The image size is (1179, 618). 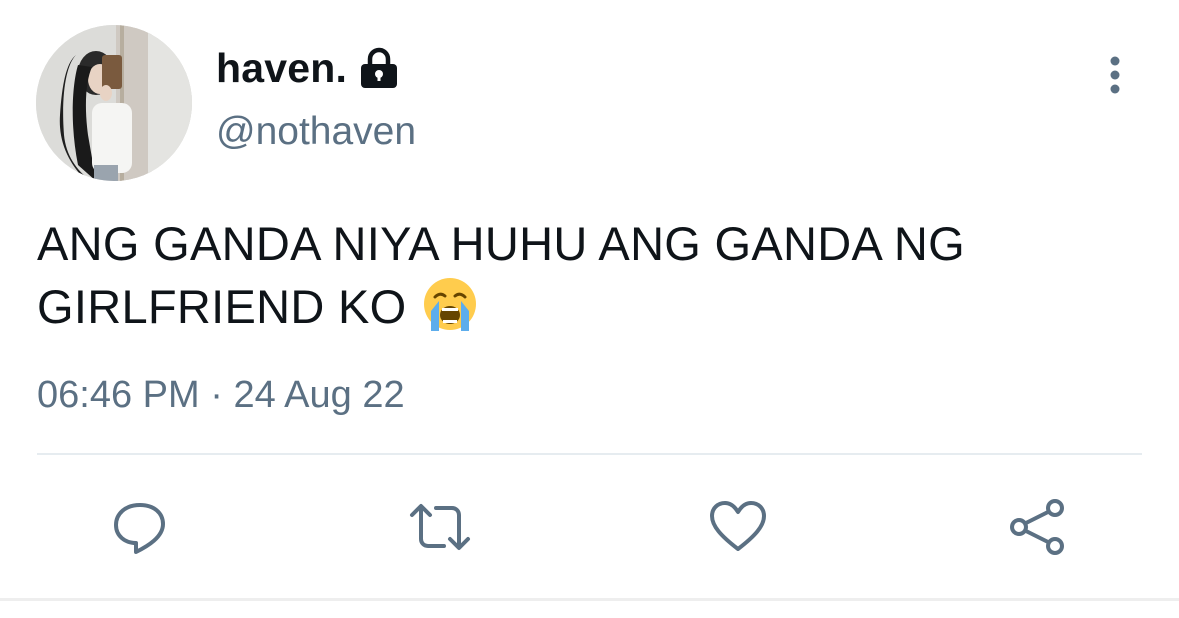 I want to click on avatar, so click(x=114, y=103).